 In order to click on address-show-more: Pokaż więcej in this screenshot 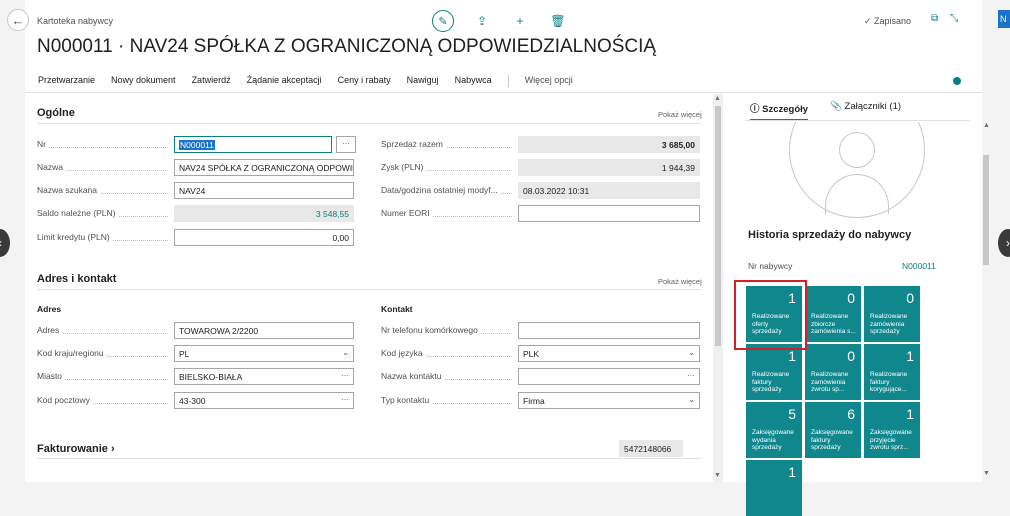, I will do `click(680, 281)`.